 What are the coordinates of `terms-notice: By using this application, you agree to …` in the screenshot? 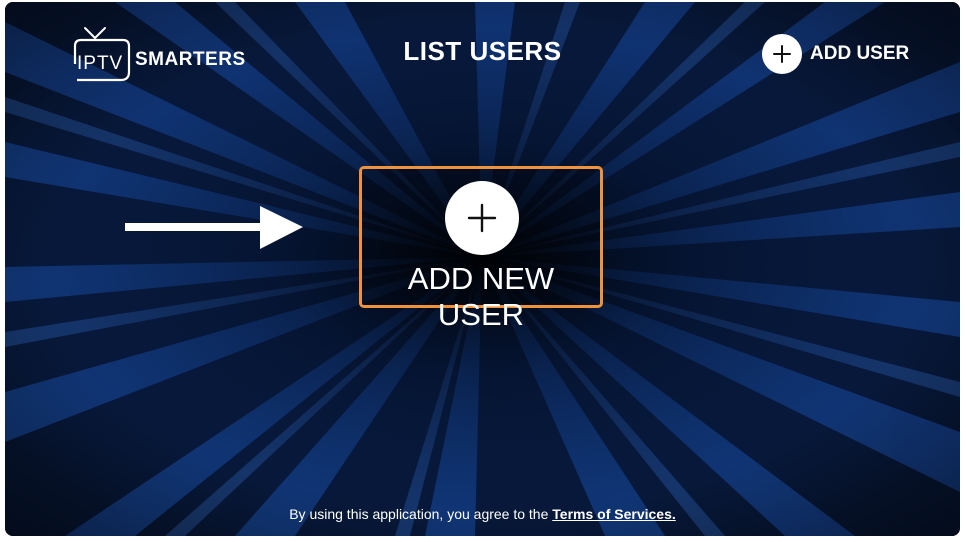 It's located at (482, 514).